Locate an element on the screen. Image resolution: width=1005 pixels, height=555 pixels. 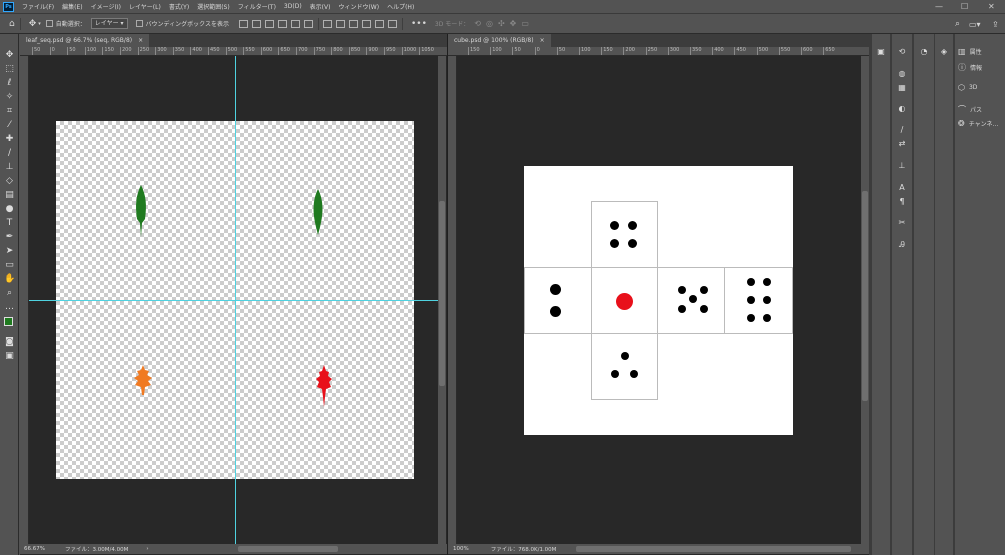
auto-select-checkbox is located at coordinates (49, 23).